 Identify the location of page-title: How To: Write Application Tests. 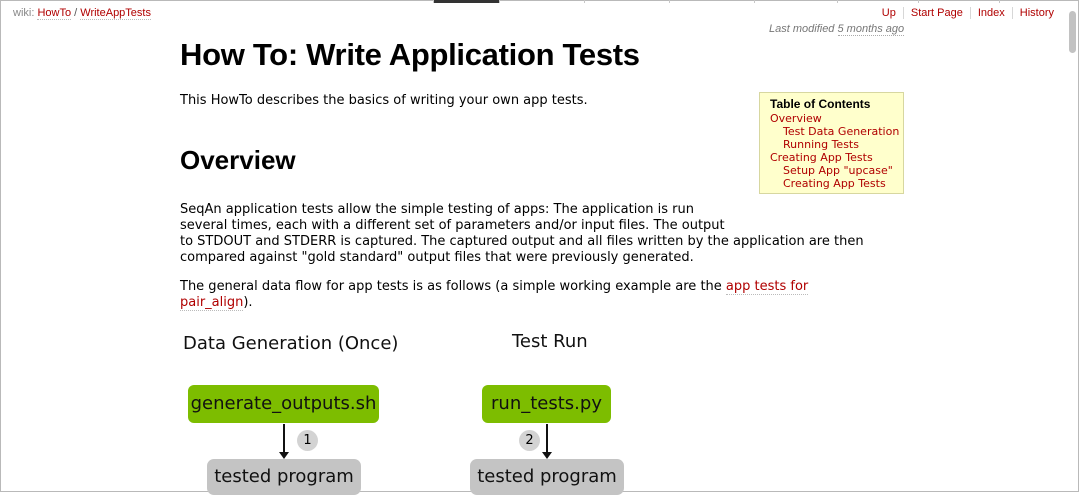
(410, 54).